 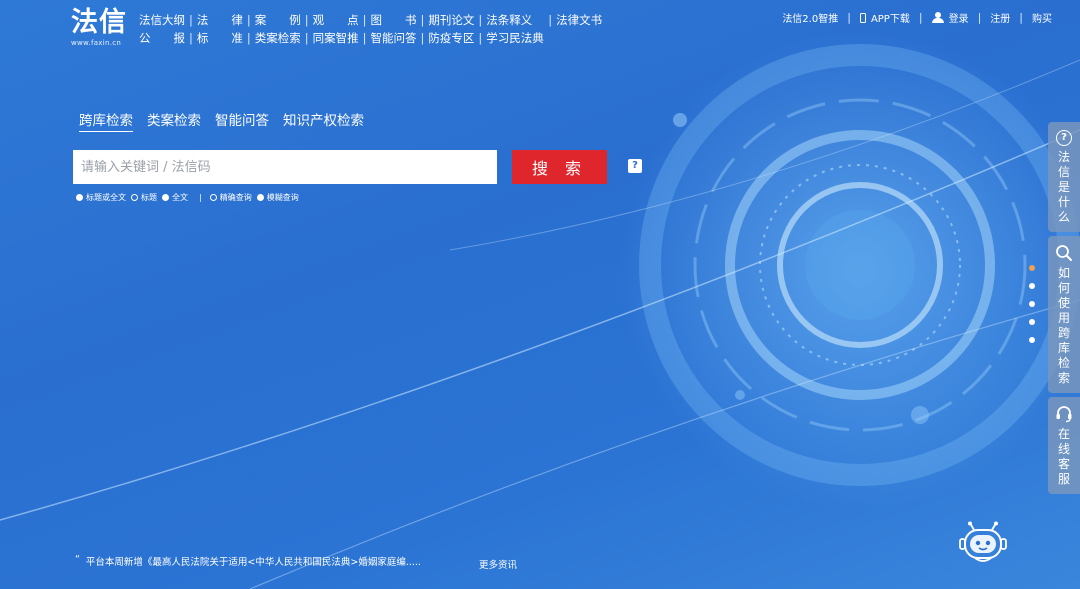 What do you see at coordinates (509, 20) in the screenshot?
I see `nav-item-interpretations: 法条释义` at bounding box center [509, 20].